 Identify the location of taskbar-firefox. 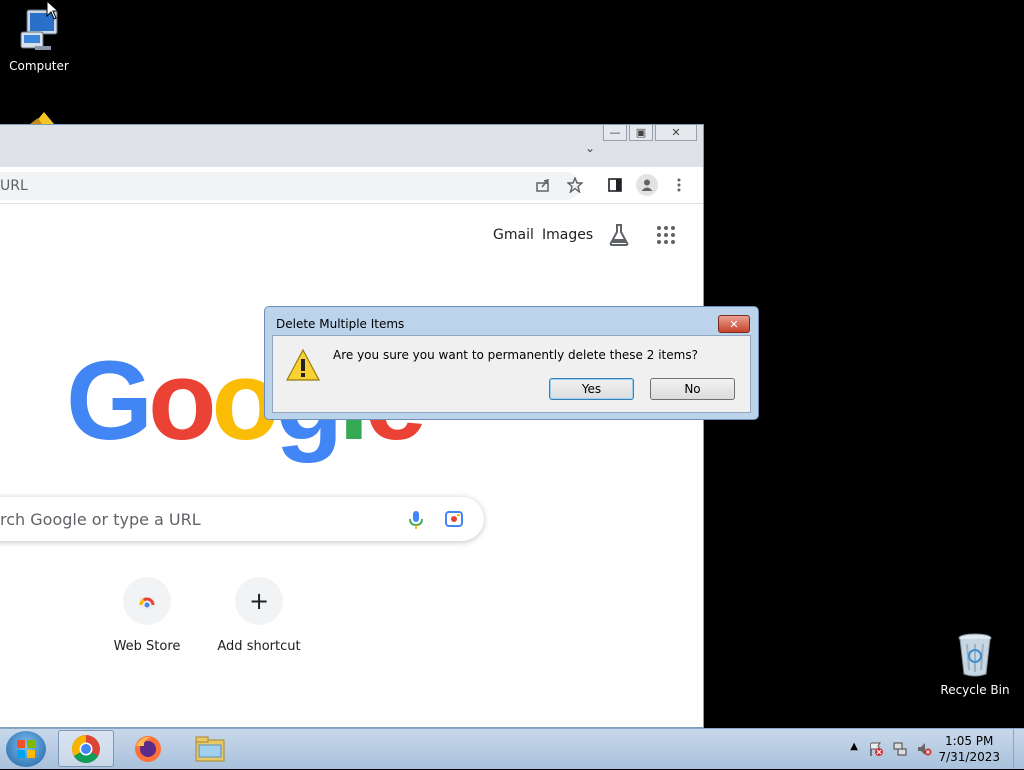
(148, 748).